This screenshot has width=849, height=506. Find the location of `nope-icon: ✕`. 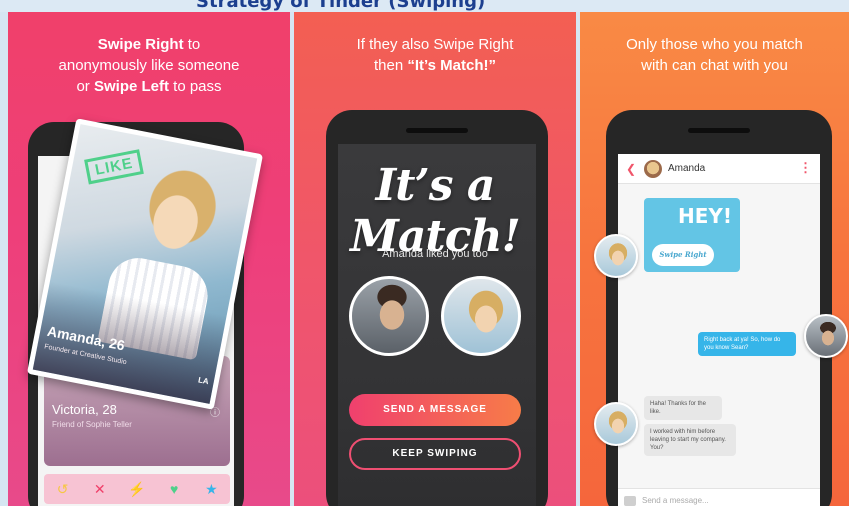

nope-icon: ✕ is located at coordinates (100, 489).